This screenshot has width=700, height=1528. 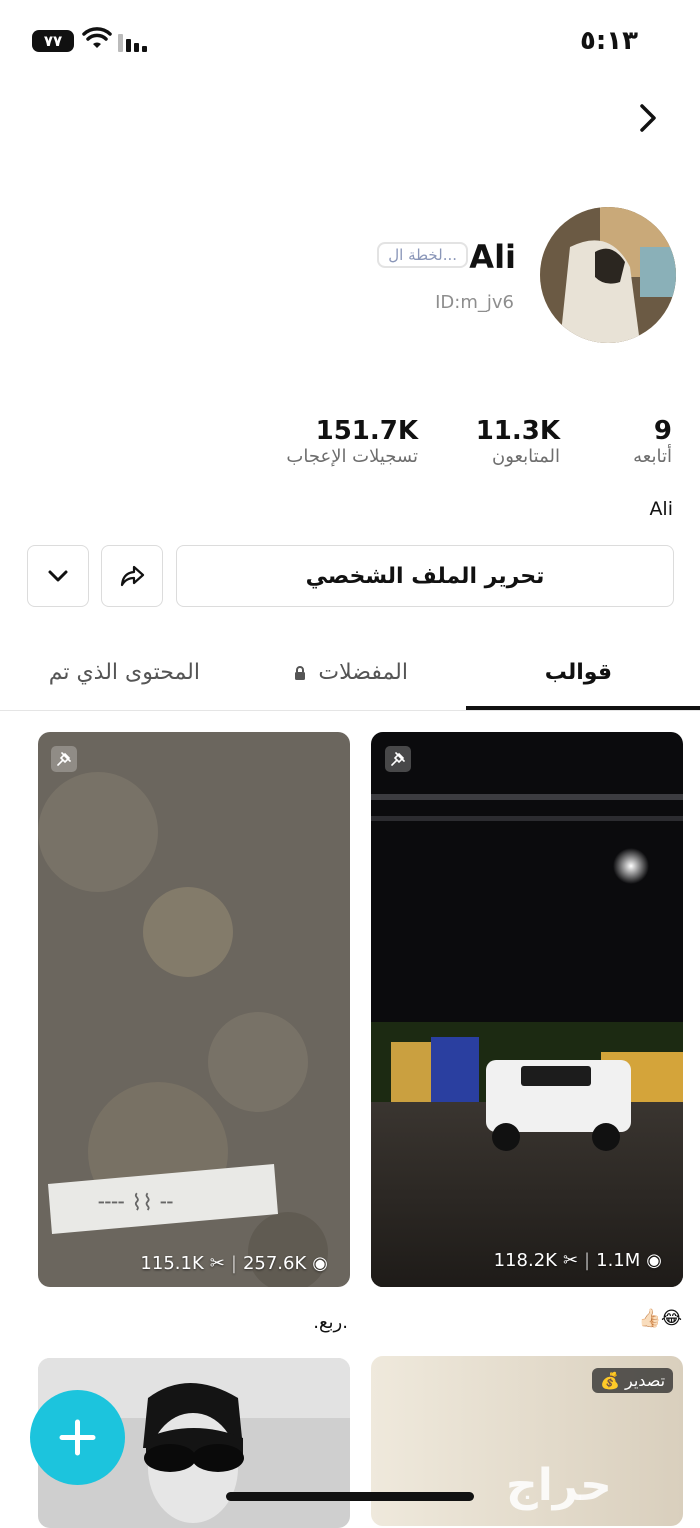 What do you see at coordinates (330, 1322) in the screenshot?
I see `post-caption: .ربع.` at bounding box center [330, 1322].